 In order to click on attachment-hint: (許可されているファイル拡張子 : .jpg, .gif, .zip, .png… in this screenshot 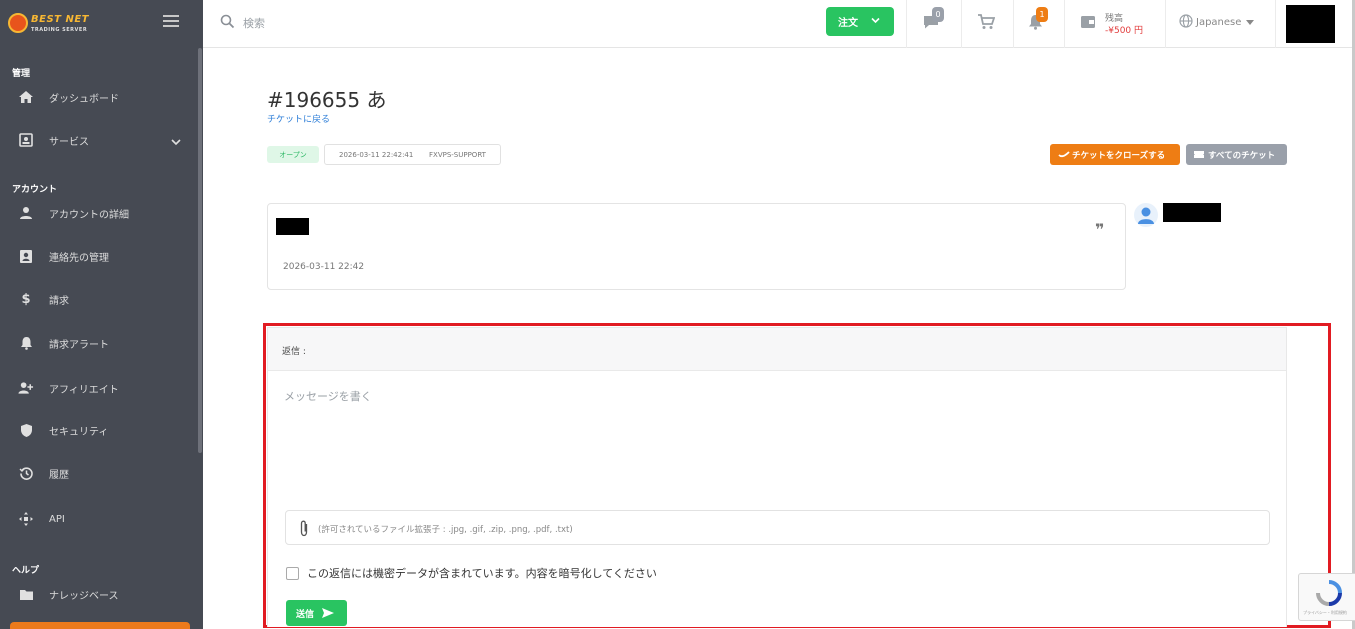, I will do `click(445, 530)`.